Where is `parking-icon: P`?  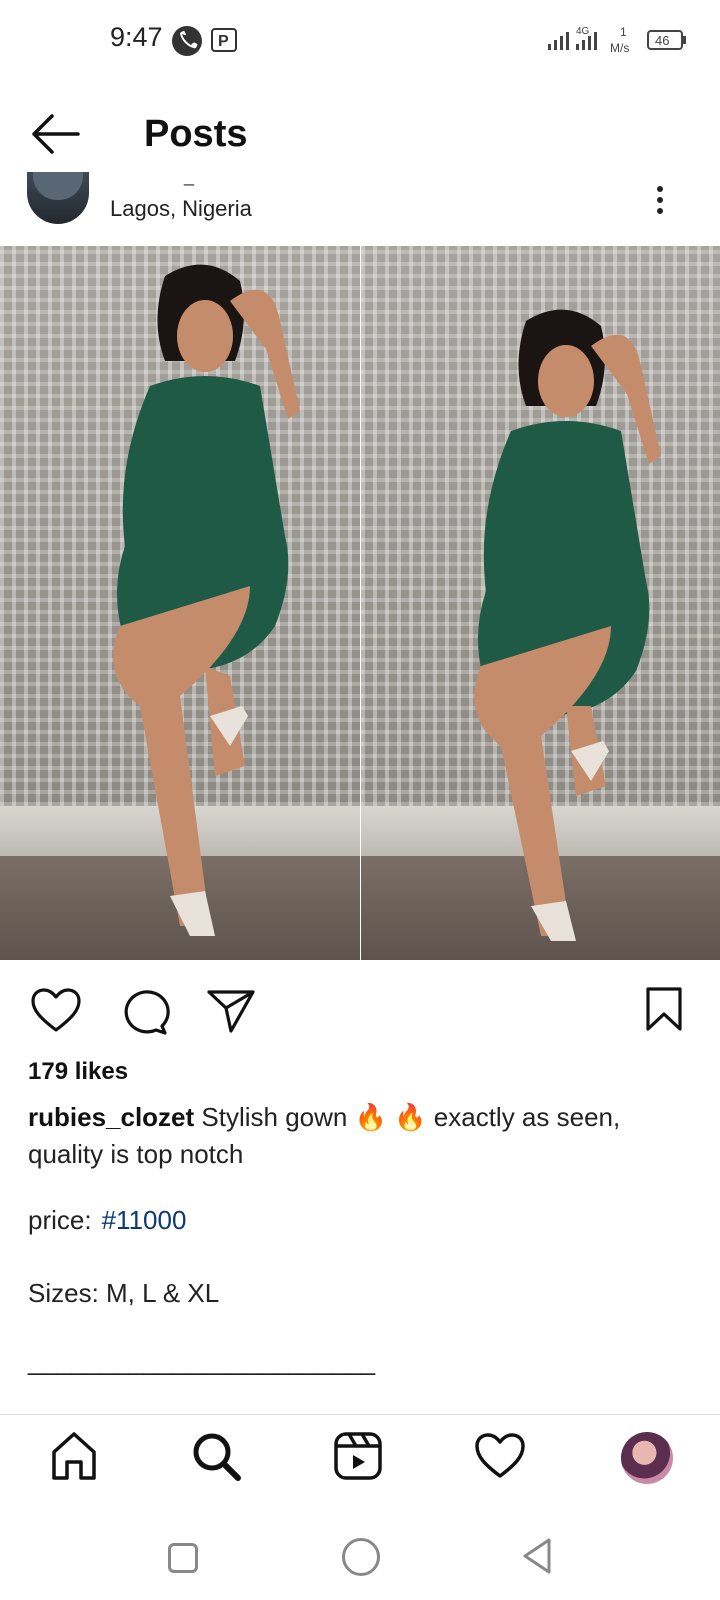 parking-icon: P is located at coordinates (224, 40).